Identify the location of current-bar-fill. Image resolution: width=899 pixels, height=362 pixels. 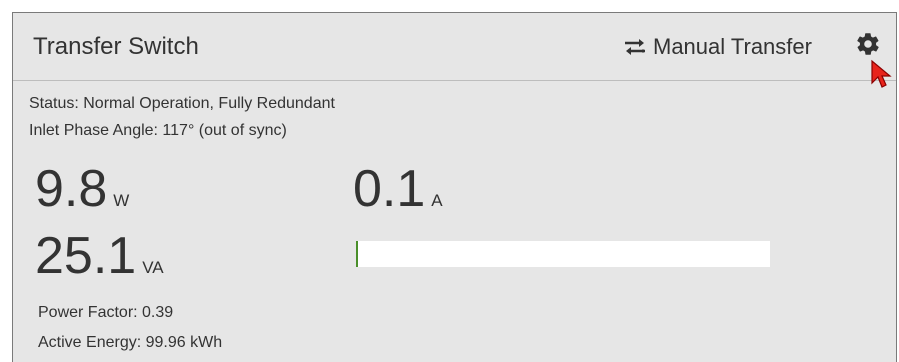
(358, 254).